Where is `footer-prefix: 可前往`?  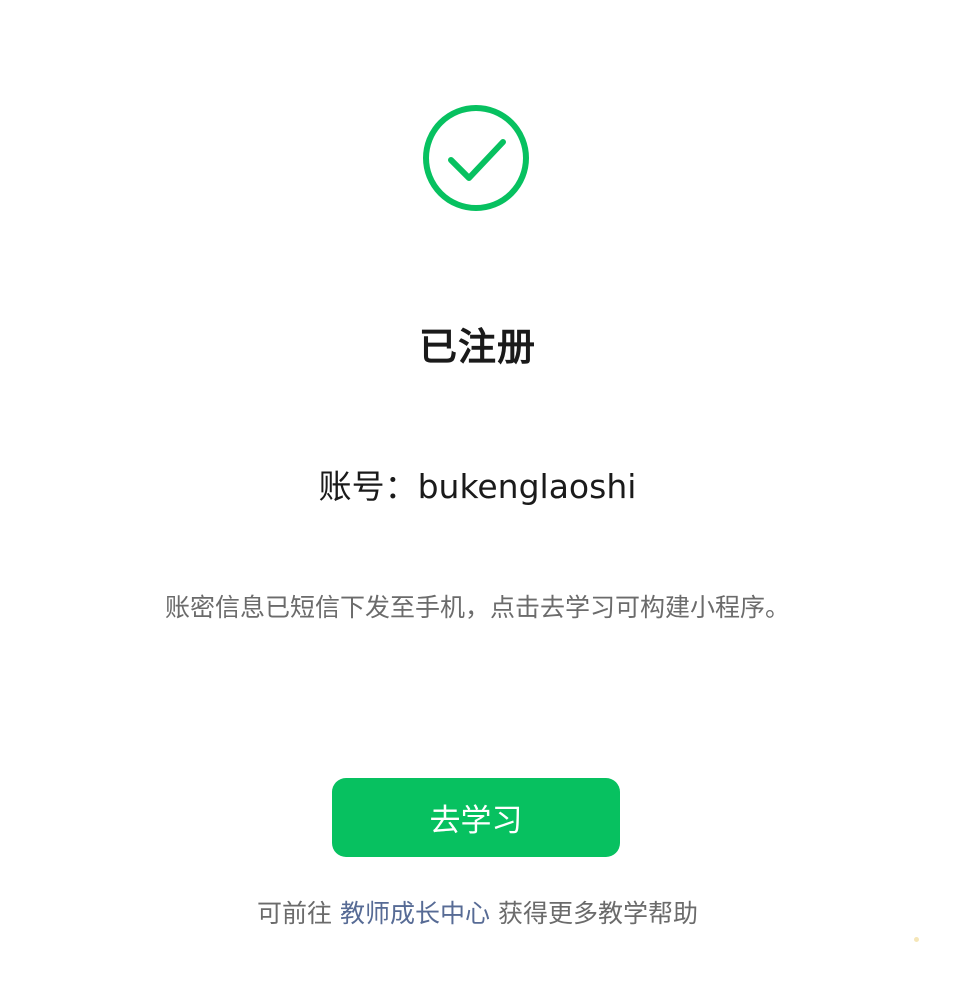 footer-prefix: 可前往 is located at coordinates (295, 913).